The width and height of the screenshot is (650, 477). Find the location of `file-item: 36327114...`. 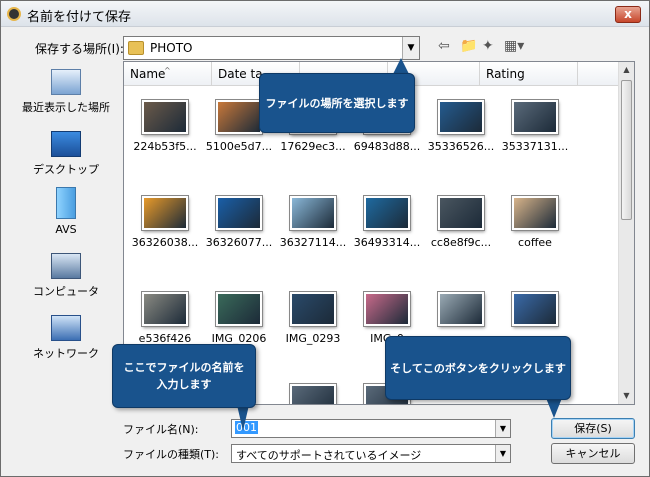

file-item: 36327114... is located at coordinates (313, 235).